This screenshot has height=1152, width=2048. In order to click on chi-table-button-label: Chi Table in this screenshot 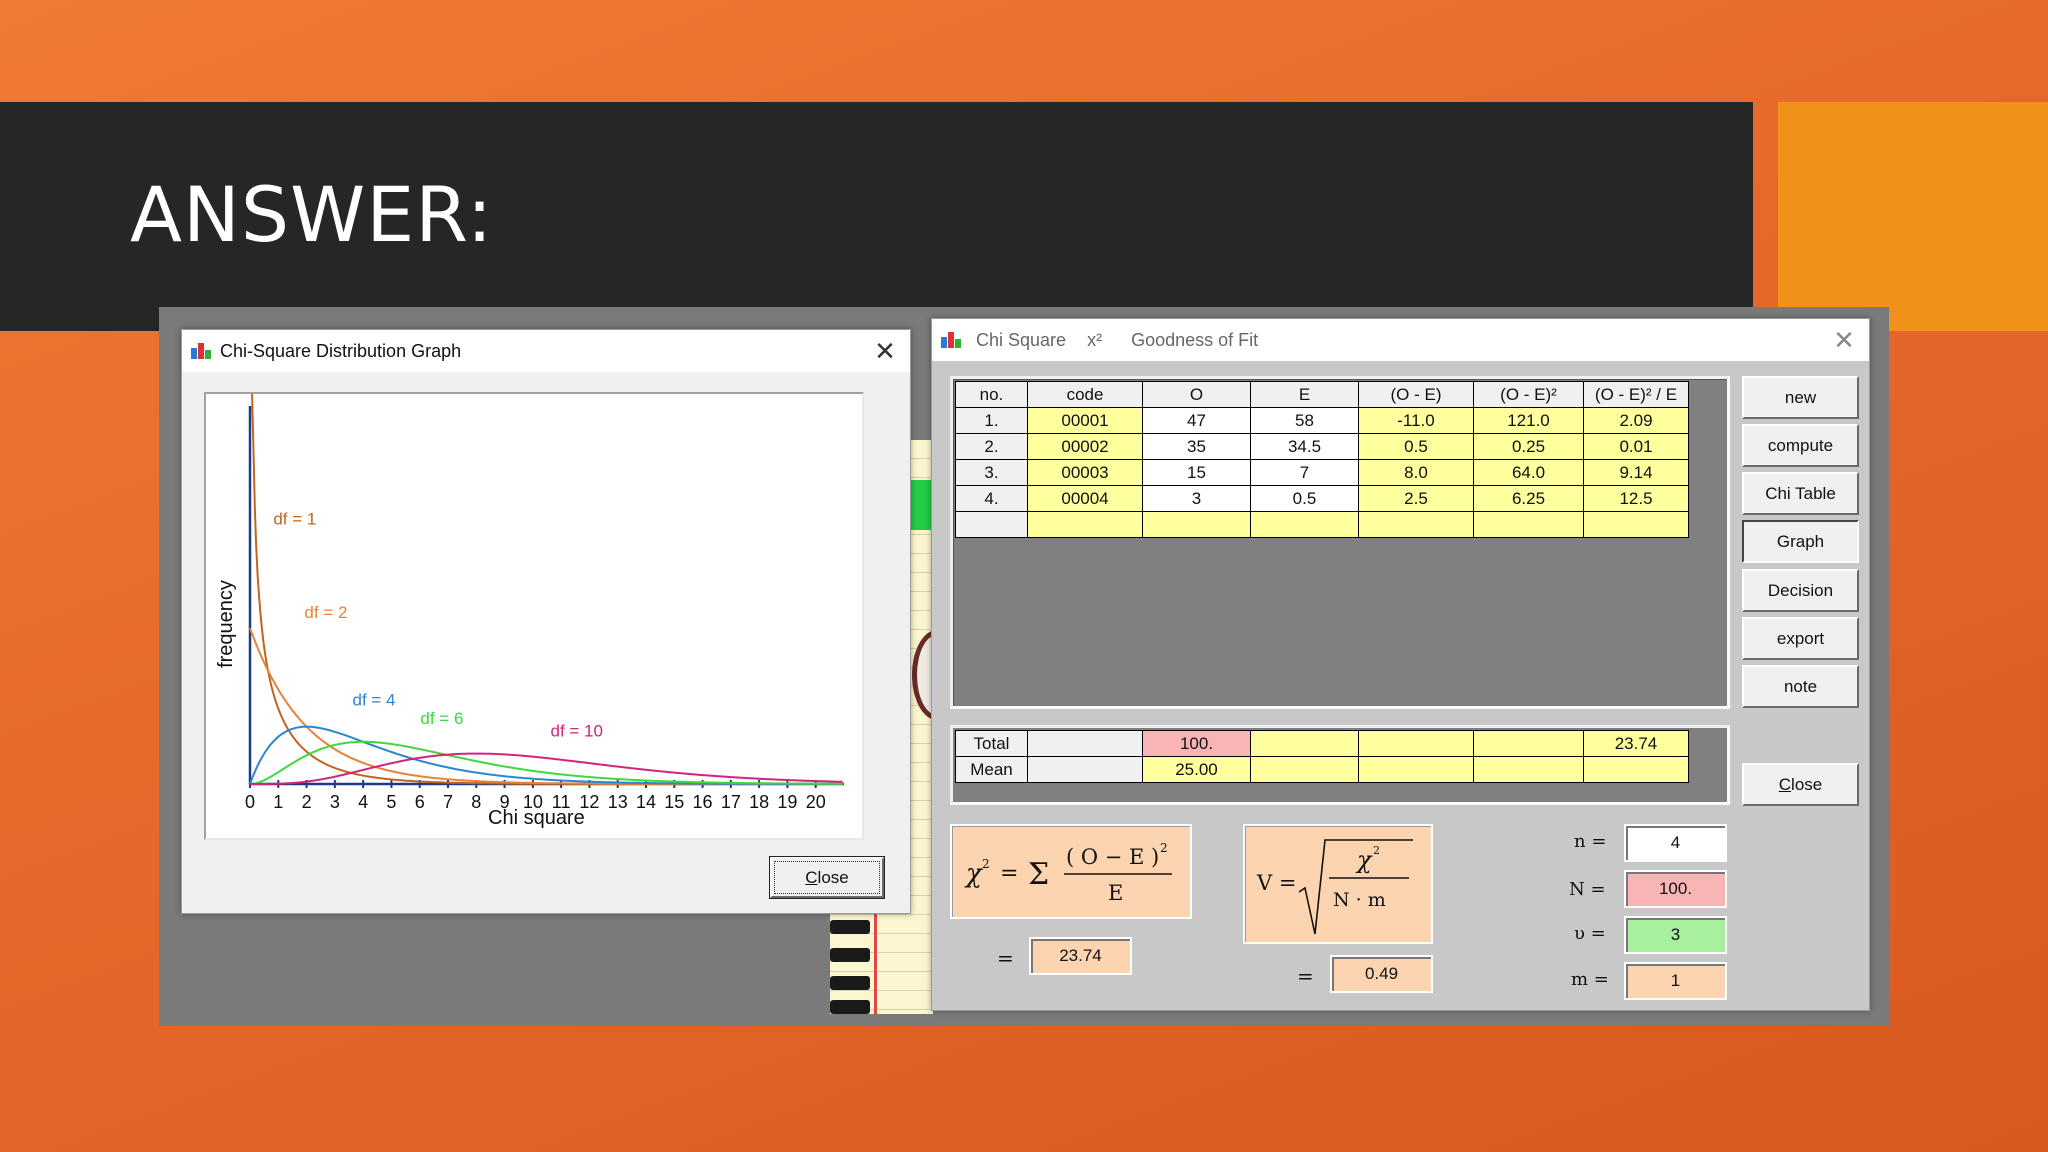, I will do `click(1800, 493)`.